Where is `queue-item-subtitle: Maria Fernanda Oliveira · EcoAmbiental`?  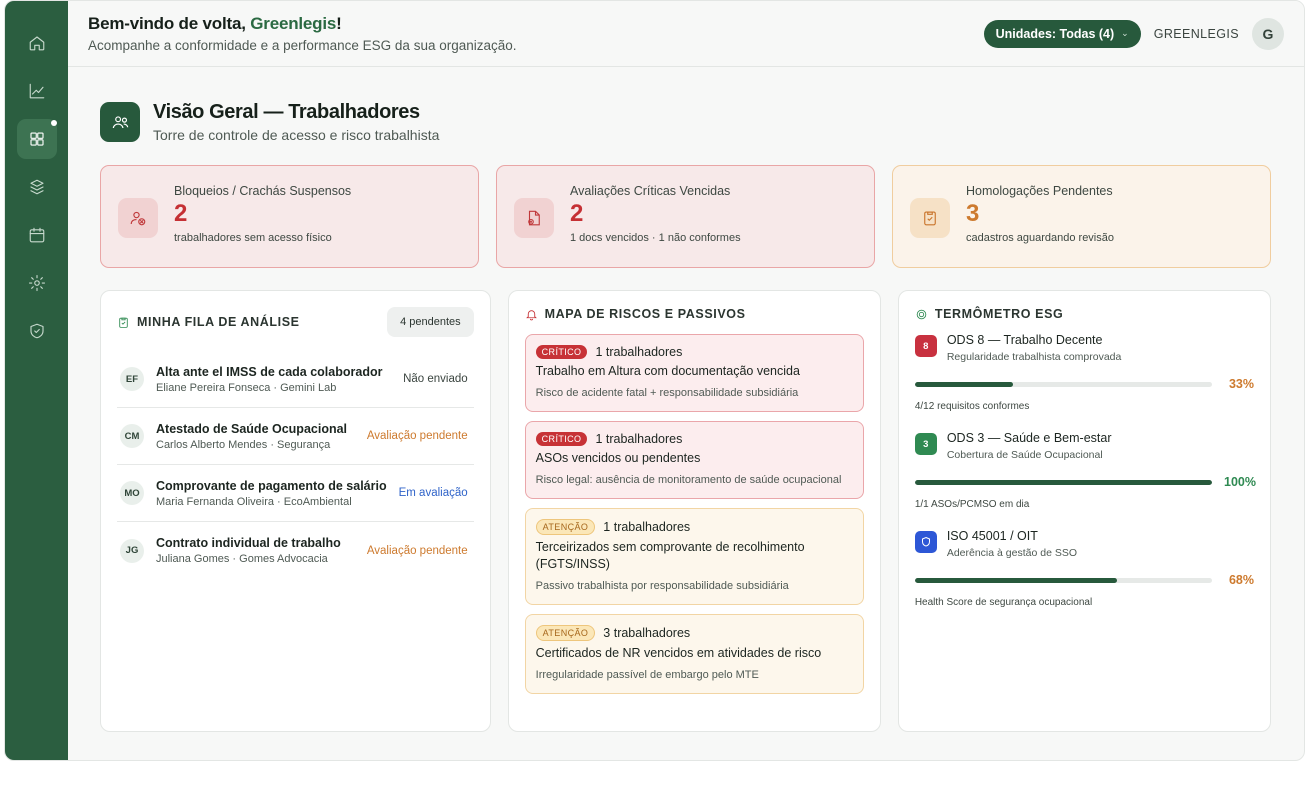 queue-item-subtitle: Maria Fernanda Oliveira · EcoAmbiental is located at coordinates (254, 501).